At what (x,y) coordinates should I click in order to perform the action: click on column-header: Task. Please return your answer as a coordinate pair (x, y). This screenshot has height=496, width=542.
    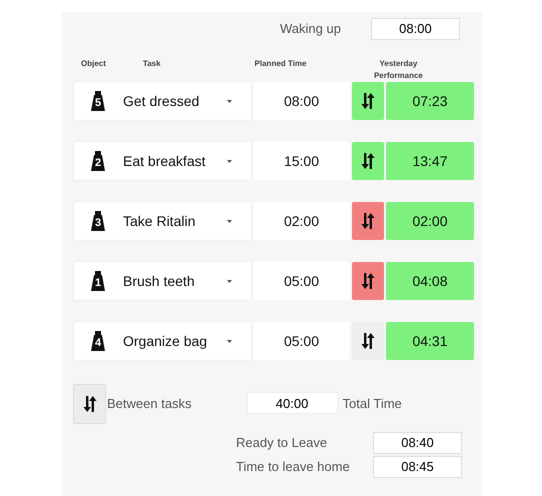
    Looking at the image, I should click on (151, 64).